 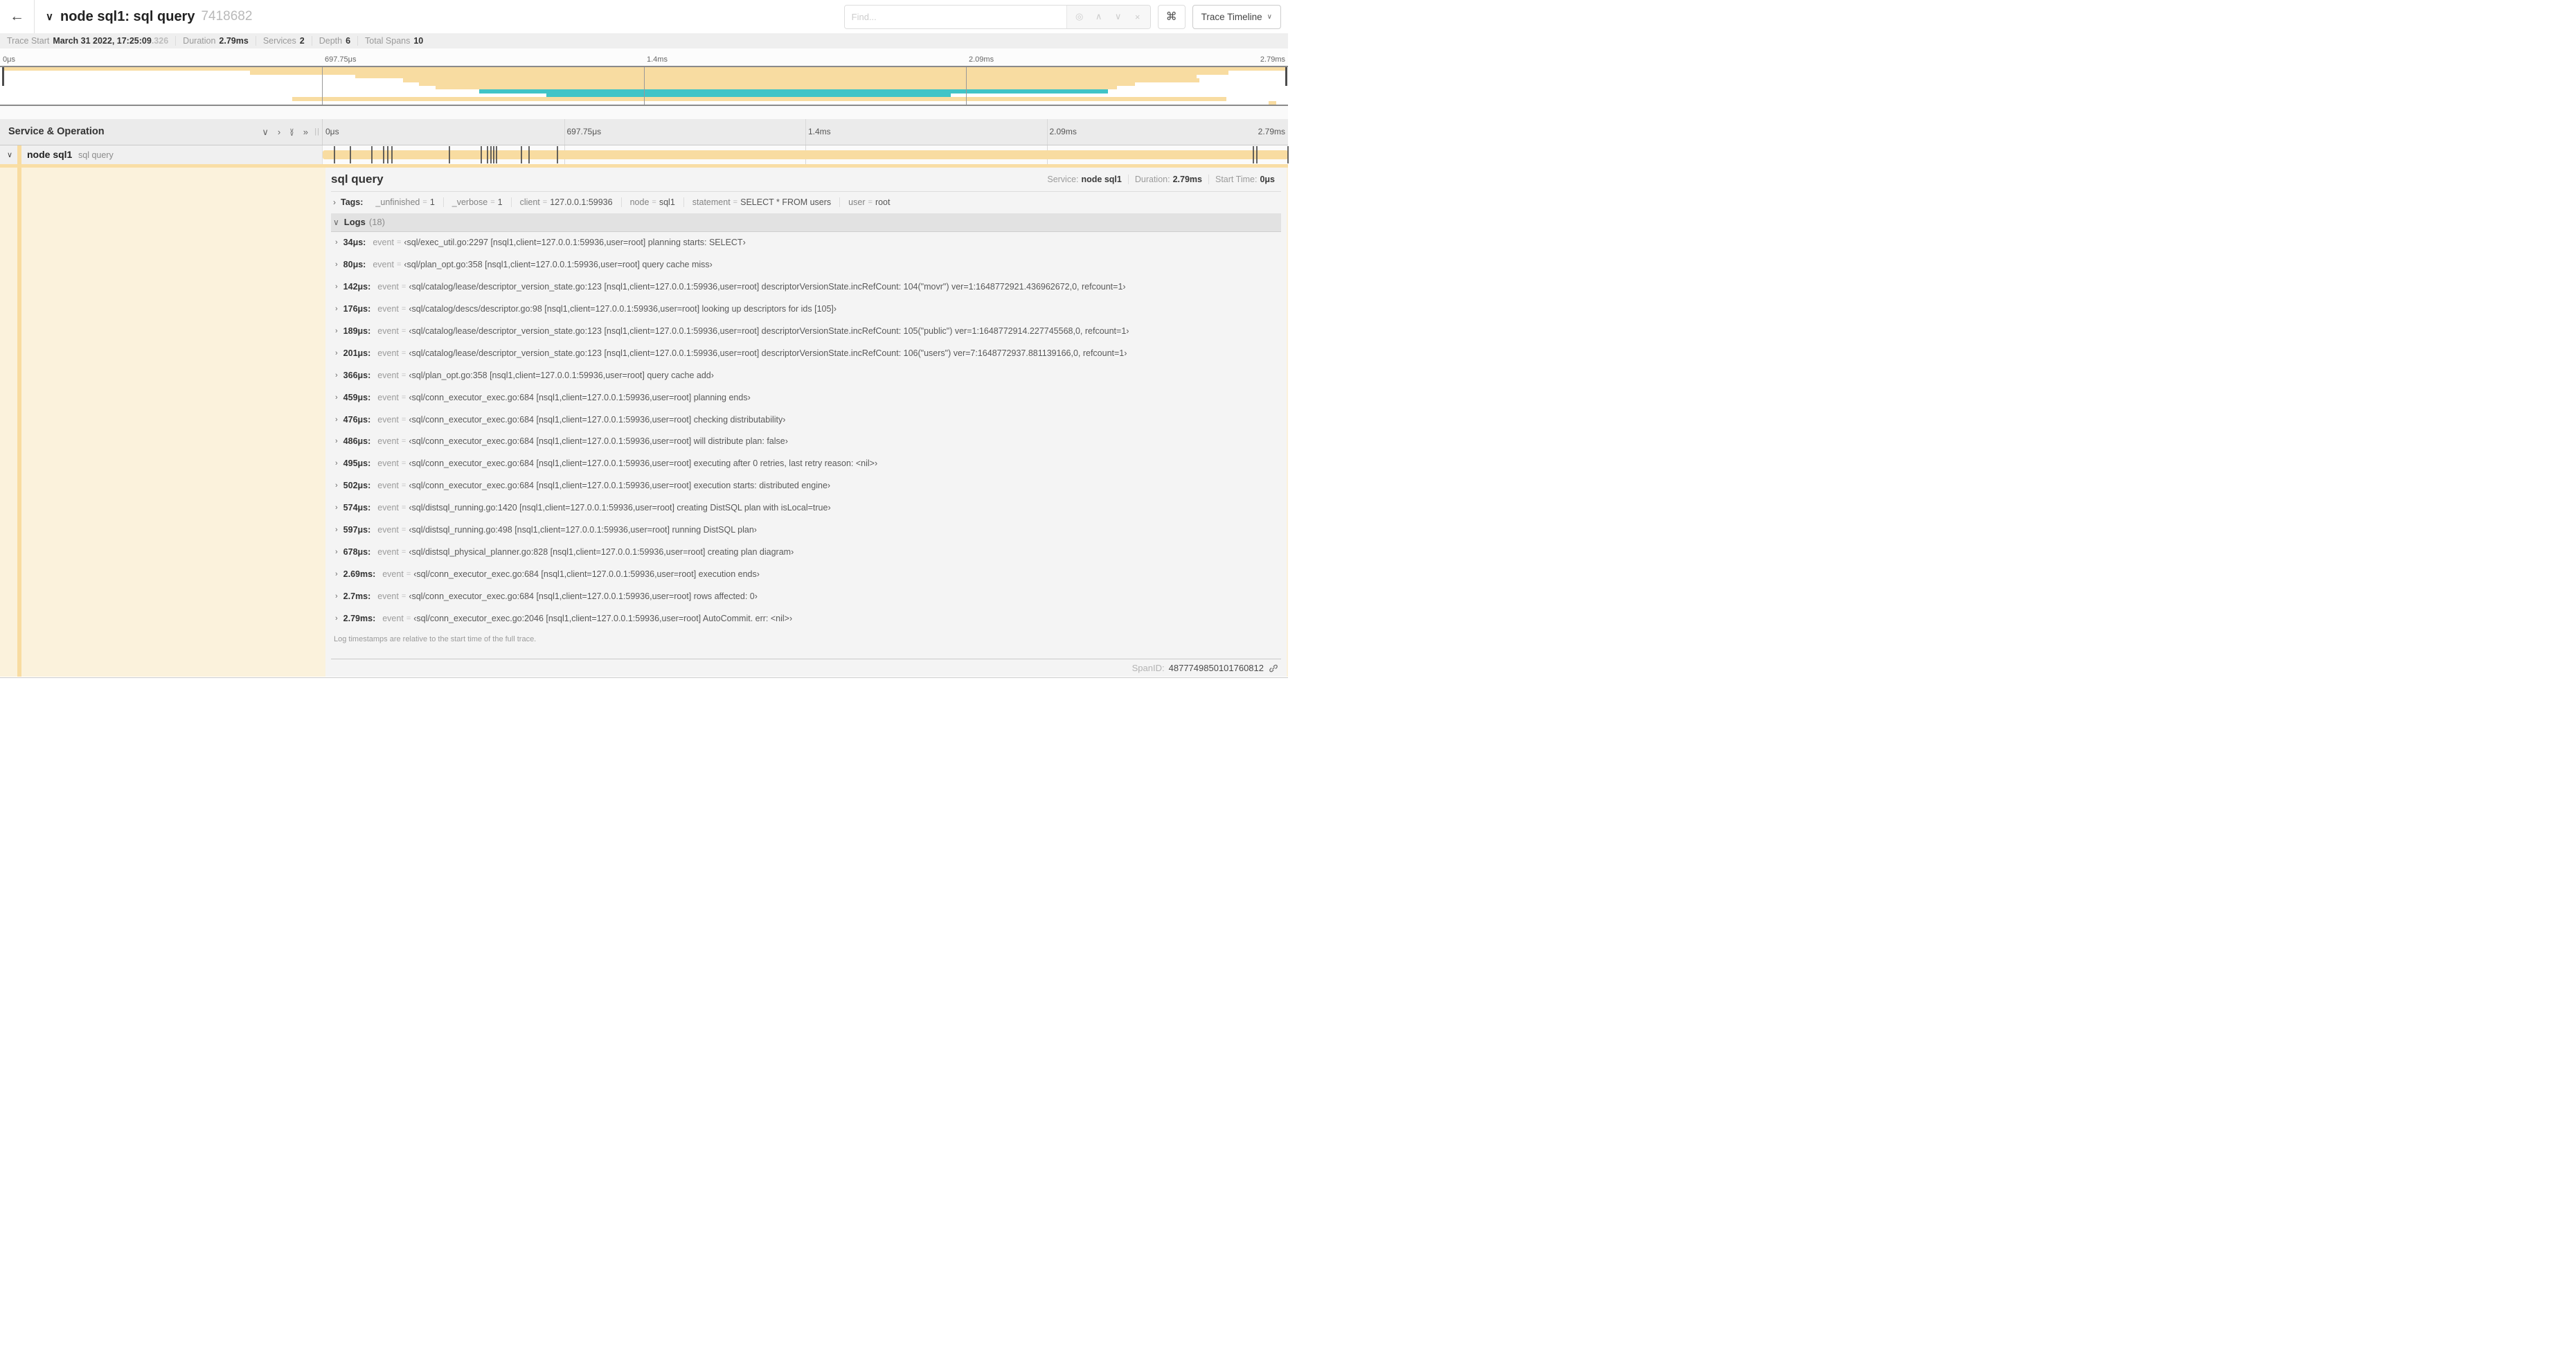 I want to click on tag-key: node, so click(x=640, y=202).